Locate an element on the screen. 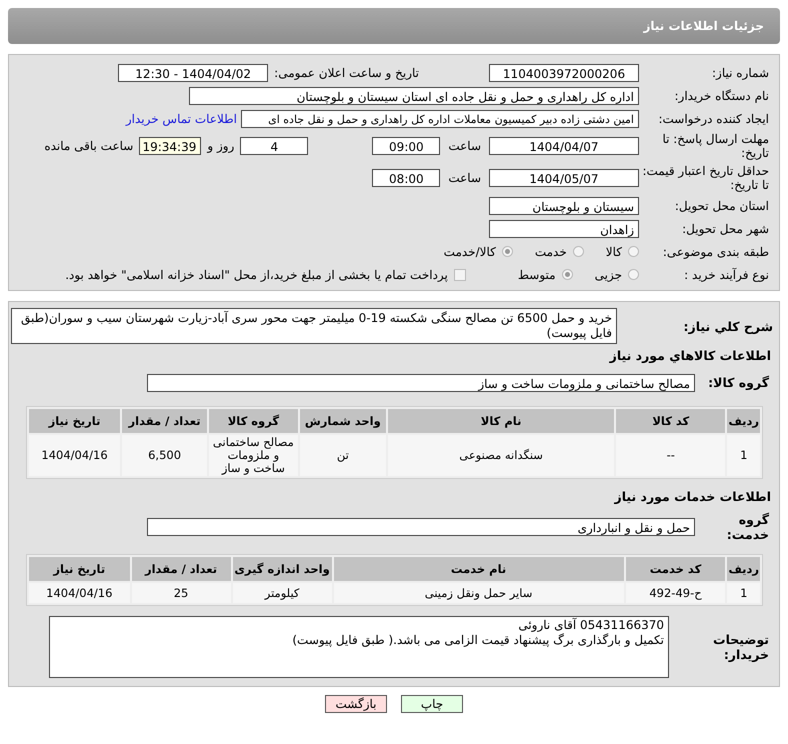 This screenshot has height=744, width=788. time-field: 08:00 is located at coordinates (406, 178).